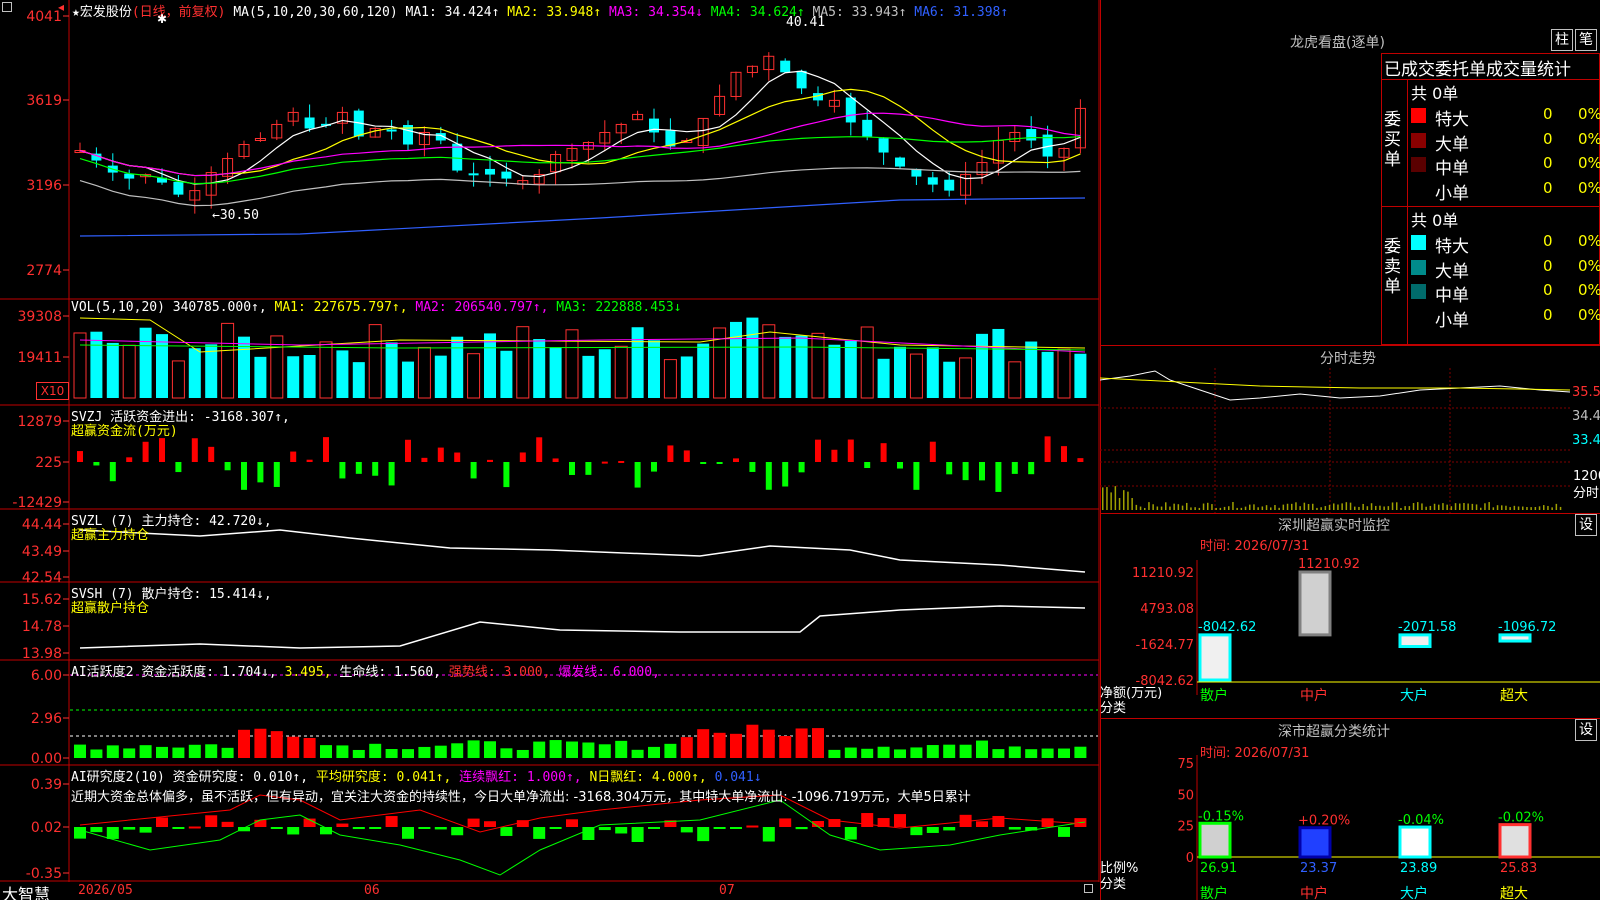 The image size is (1600, 900). Describe the element at coordinates (46, 676) in the screenshot. I see `active-tick: 6.00` at that location.